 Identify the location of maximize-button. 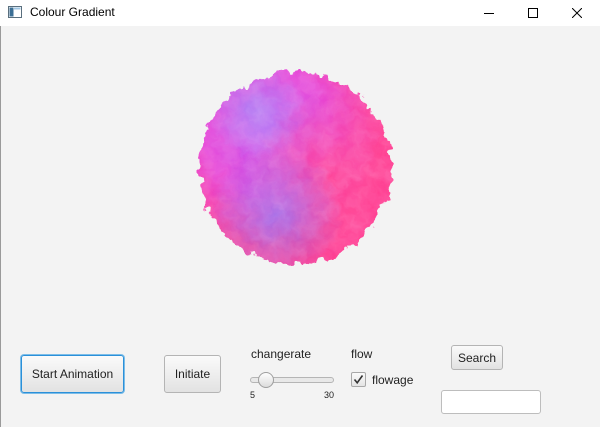
(533, 13).